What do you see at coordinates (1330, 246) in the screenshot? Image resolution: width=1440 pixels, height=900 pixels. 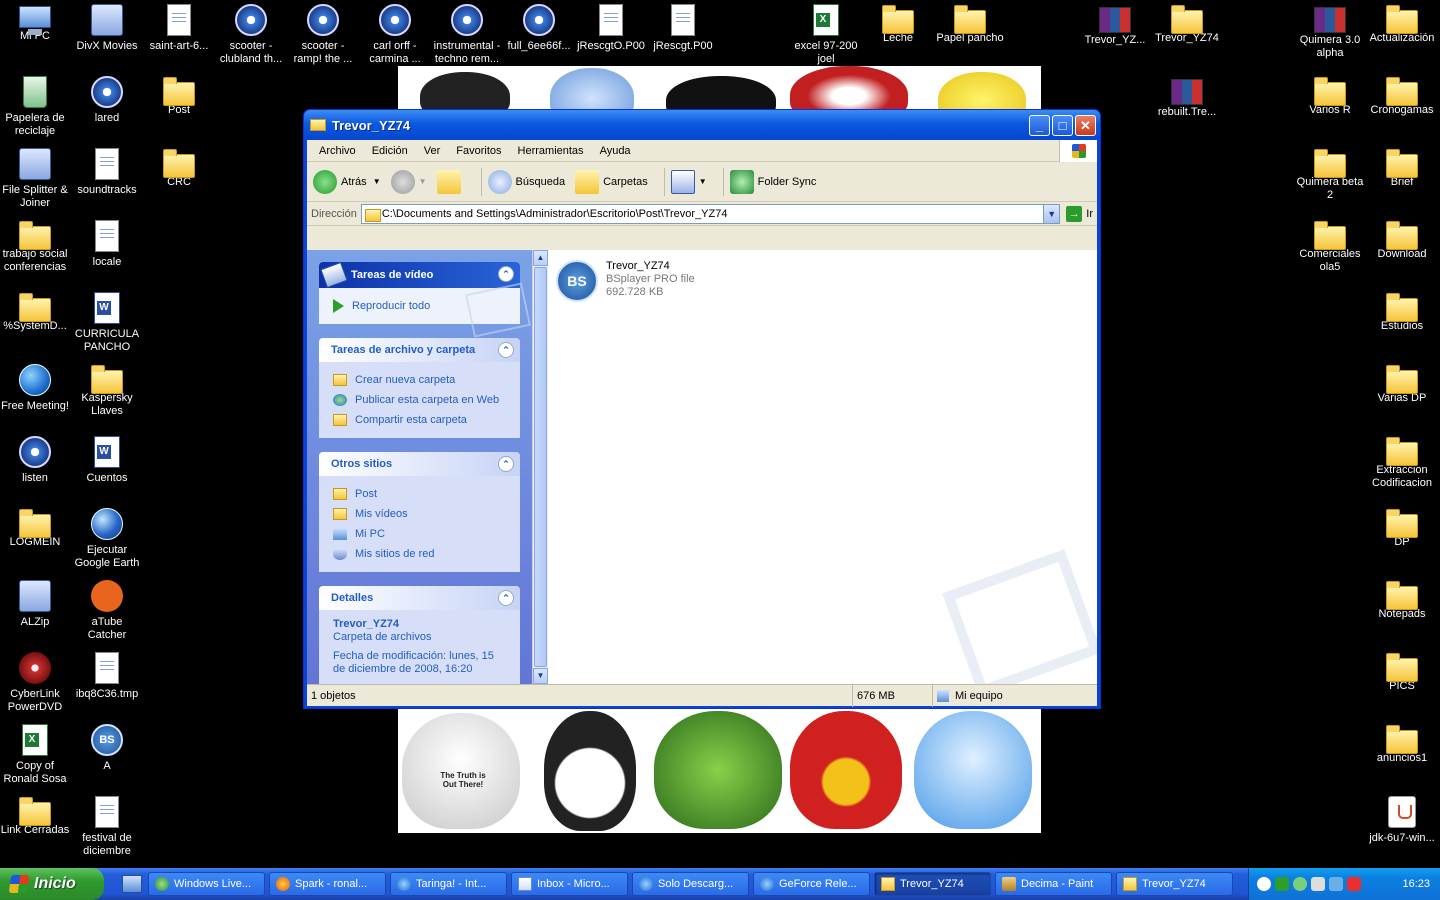 I see `desktop-icon-comerciales: Comerciales ola5` at bounding box center [1330, 246].